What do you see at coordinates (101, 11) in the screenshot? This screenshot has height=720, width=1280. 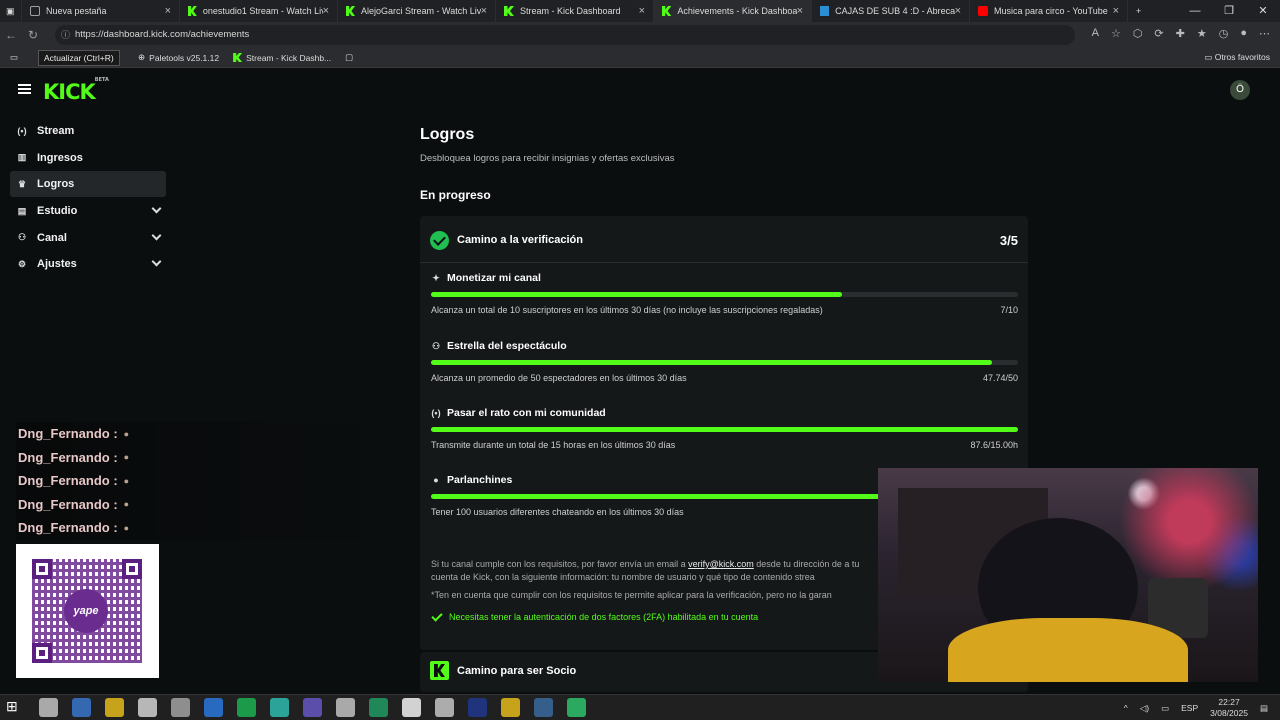 I see `browser-tab: Nueva pestaña ×` at bounding box center [101, 11].